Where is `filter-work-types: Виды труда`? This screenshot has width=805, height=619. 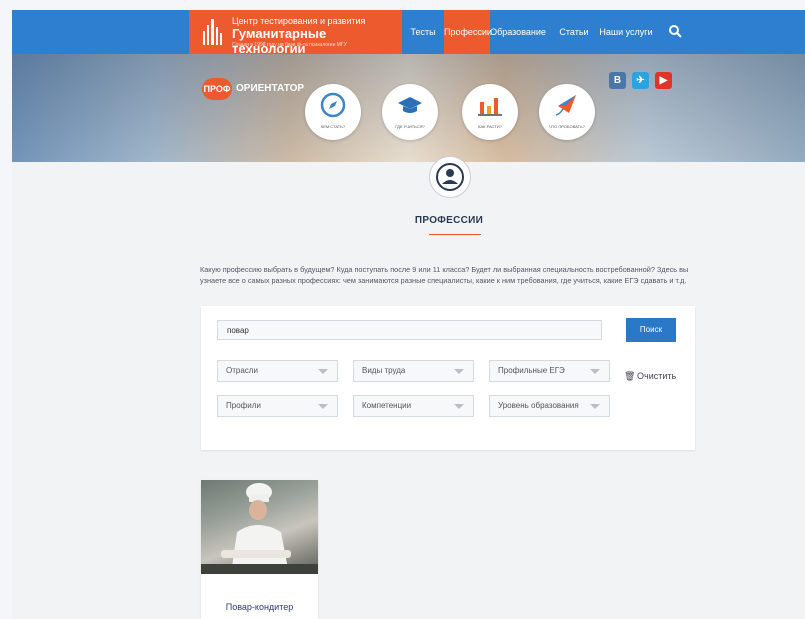
filter-work-types: Виды труда is located at coordinates (413, 371).